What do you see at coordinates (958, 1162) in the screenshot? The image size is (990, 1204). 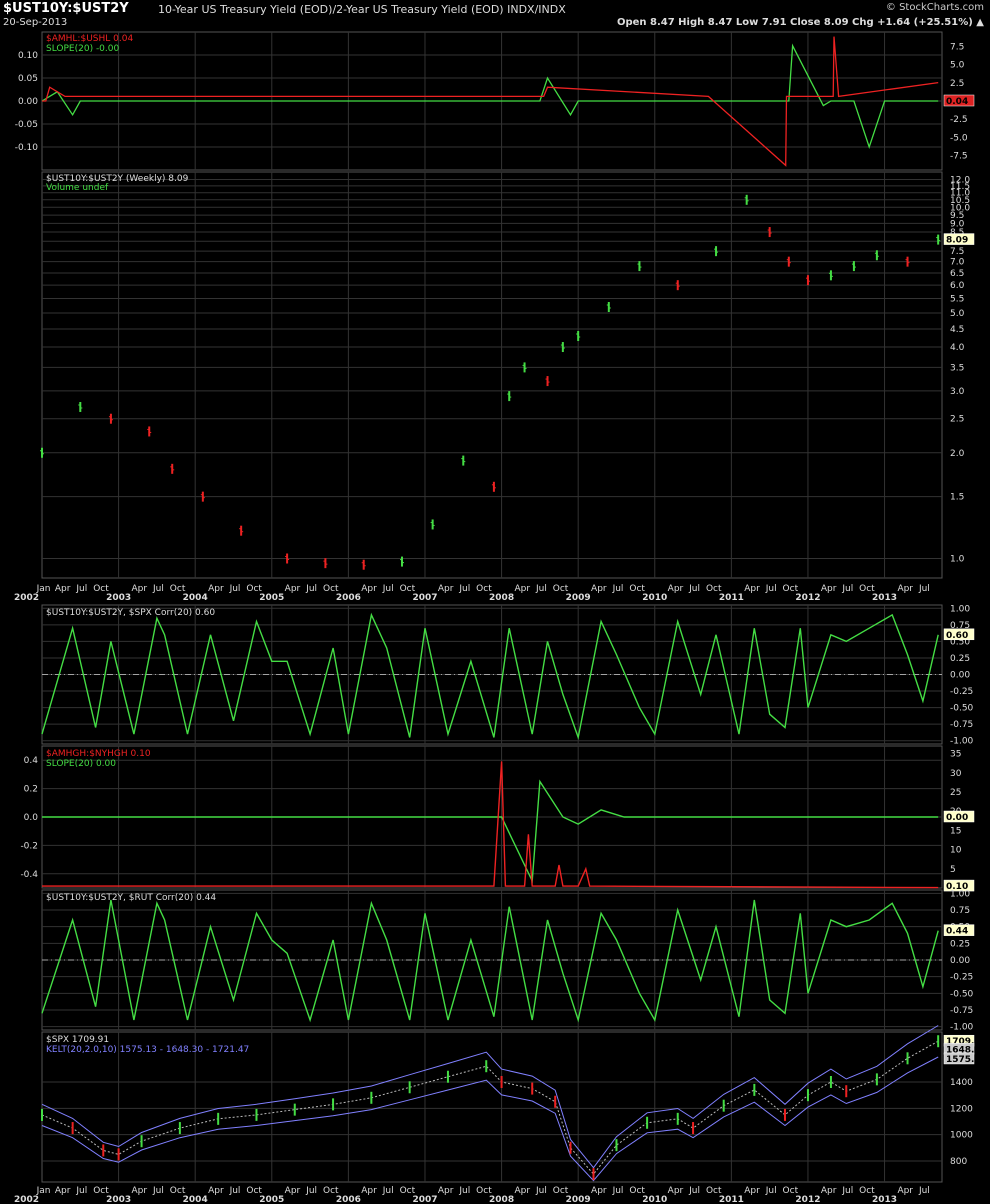 I see `spx-tick-label: 800` at bounding box center [958, 1162].